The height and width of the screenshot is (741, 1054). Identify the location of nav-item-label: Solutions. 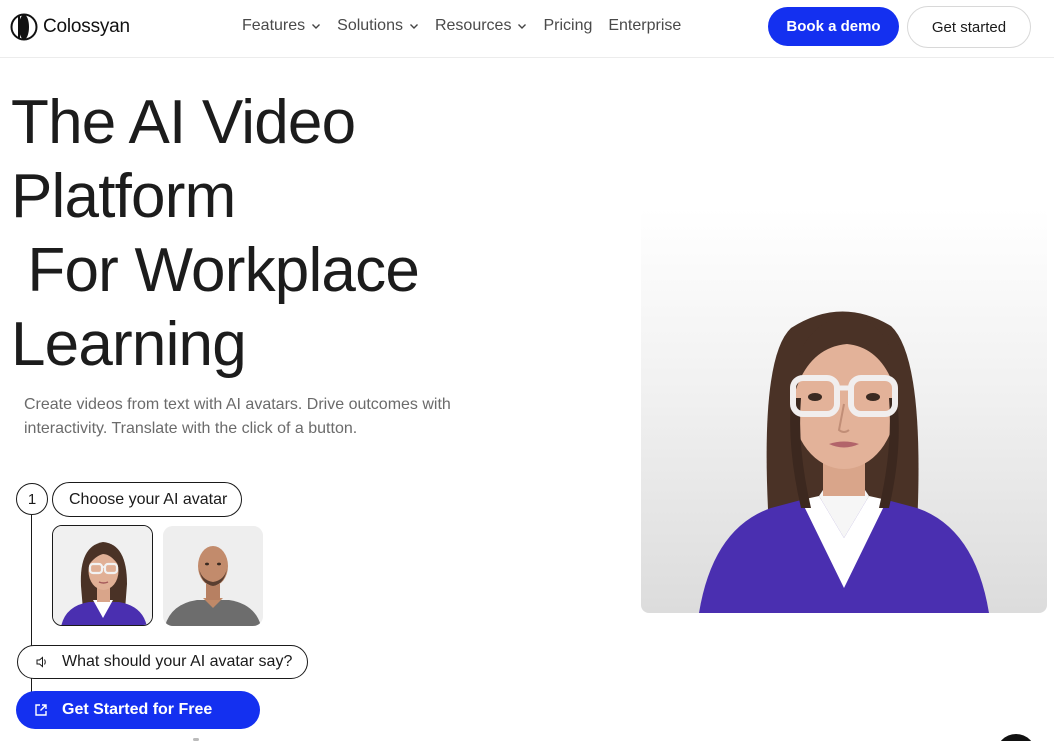
(370, 25).